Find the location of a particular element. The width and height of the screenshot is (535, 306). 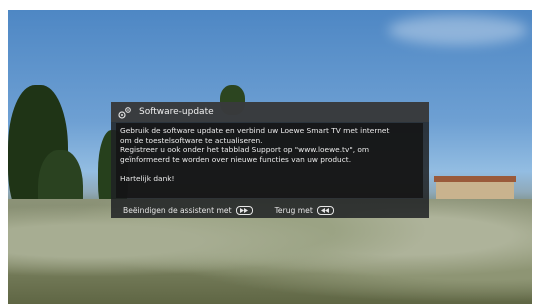

fast-forward-key-icon is located at coordinates (244, 210).